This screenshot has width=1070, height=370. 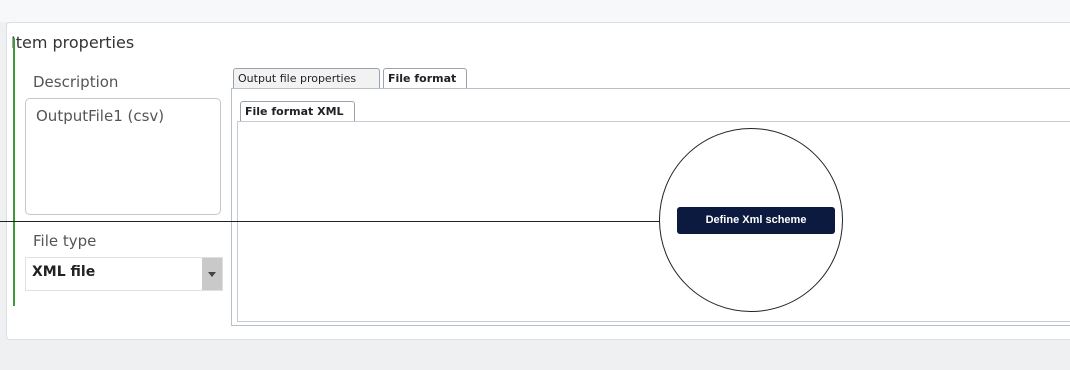 What do you see at coordinates (64, 272) in the screenshot?
I see `file-type-value: XML file` at bounding box center [64, 272].